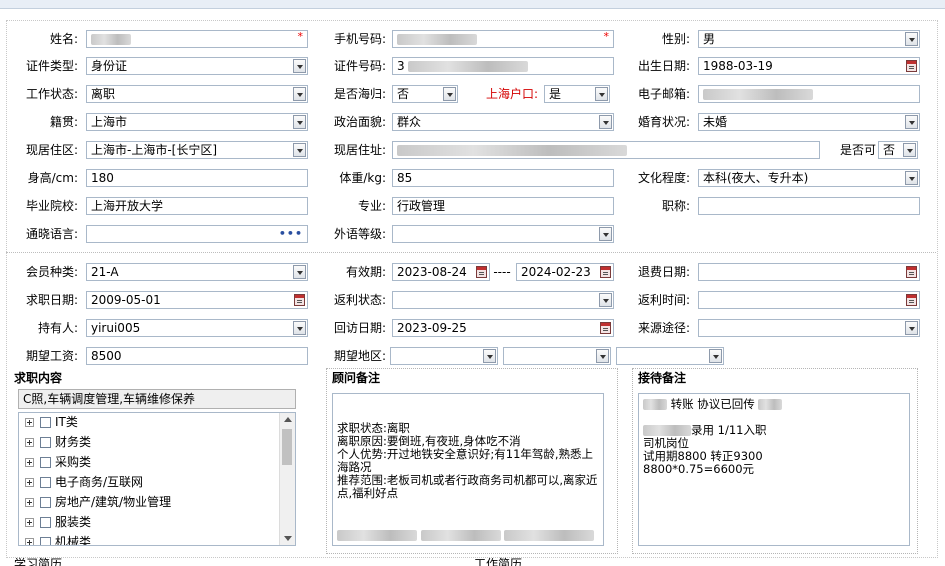 This screenshot has height=566, width=945. What do you see at coordinates (468, 535) in the screenshot?
I see `advisor-notes-redacted-line` at bounding box center [468, 535].